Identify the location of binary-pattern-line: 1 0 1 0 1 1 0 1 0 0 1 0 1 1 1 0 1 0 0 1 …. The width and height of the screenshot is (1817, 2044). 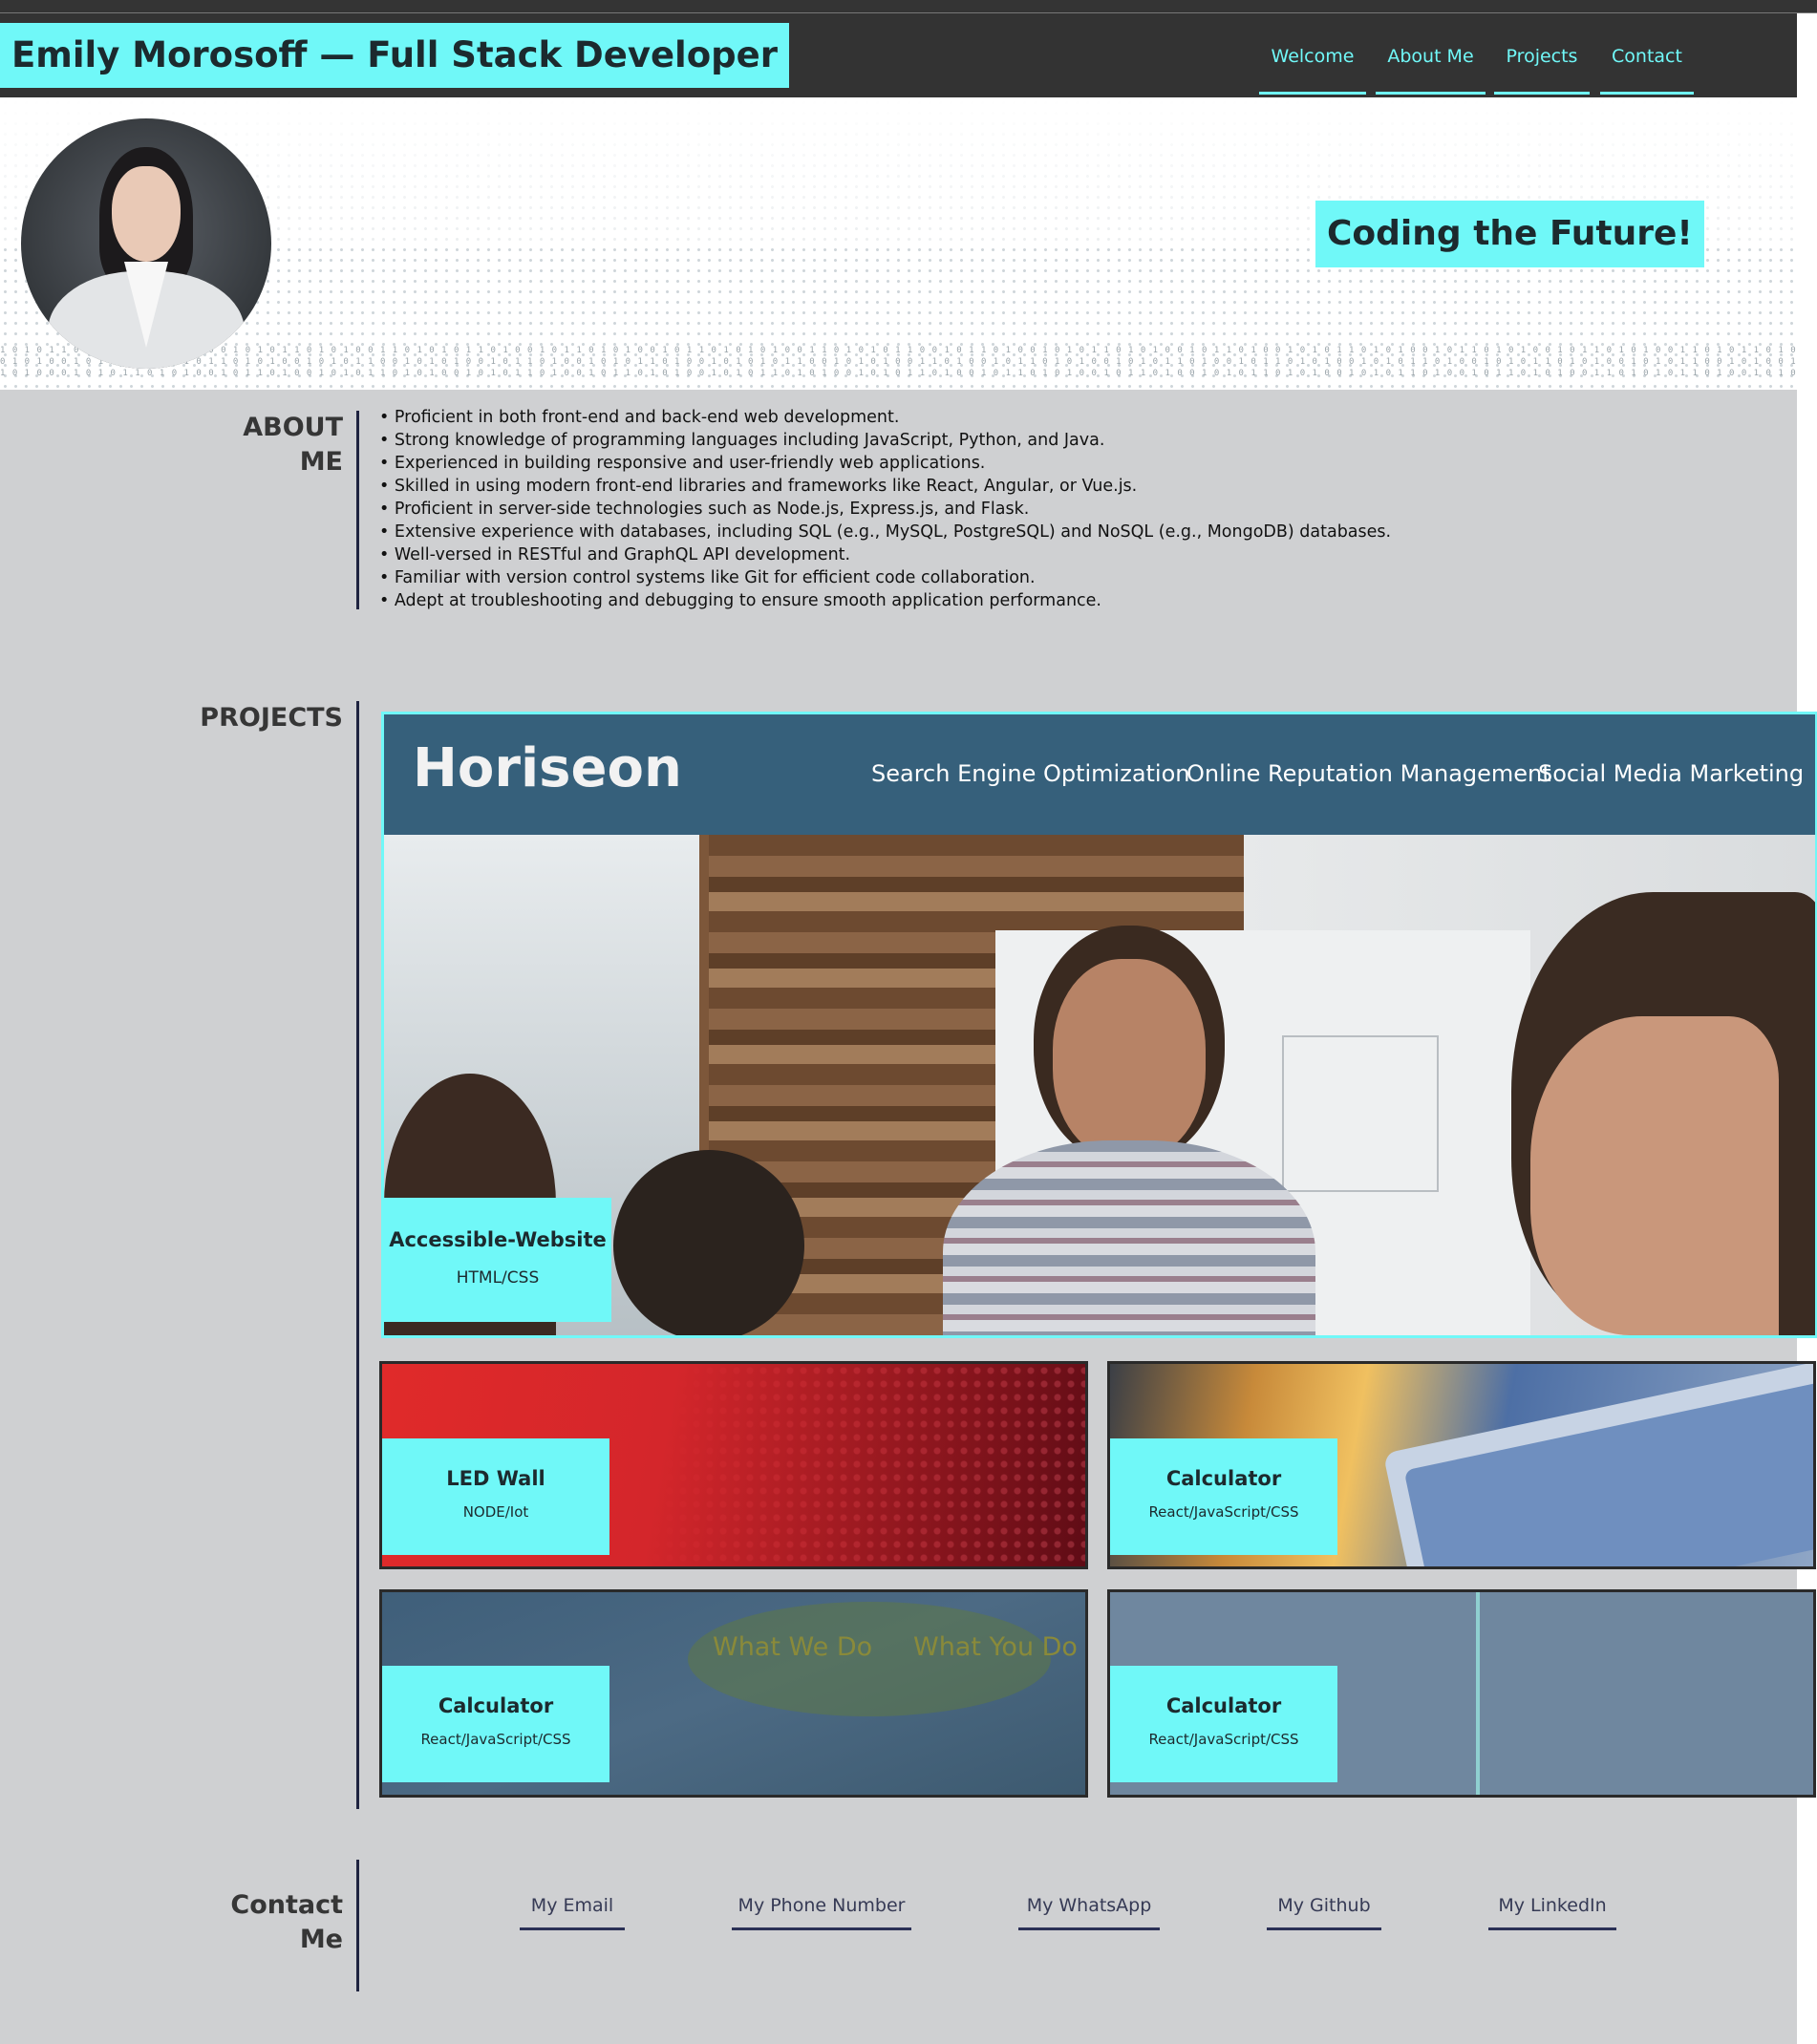
(898, 350).